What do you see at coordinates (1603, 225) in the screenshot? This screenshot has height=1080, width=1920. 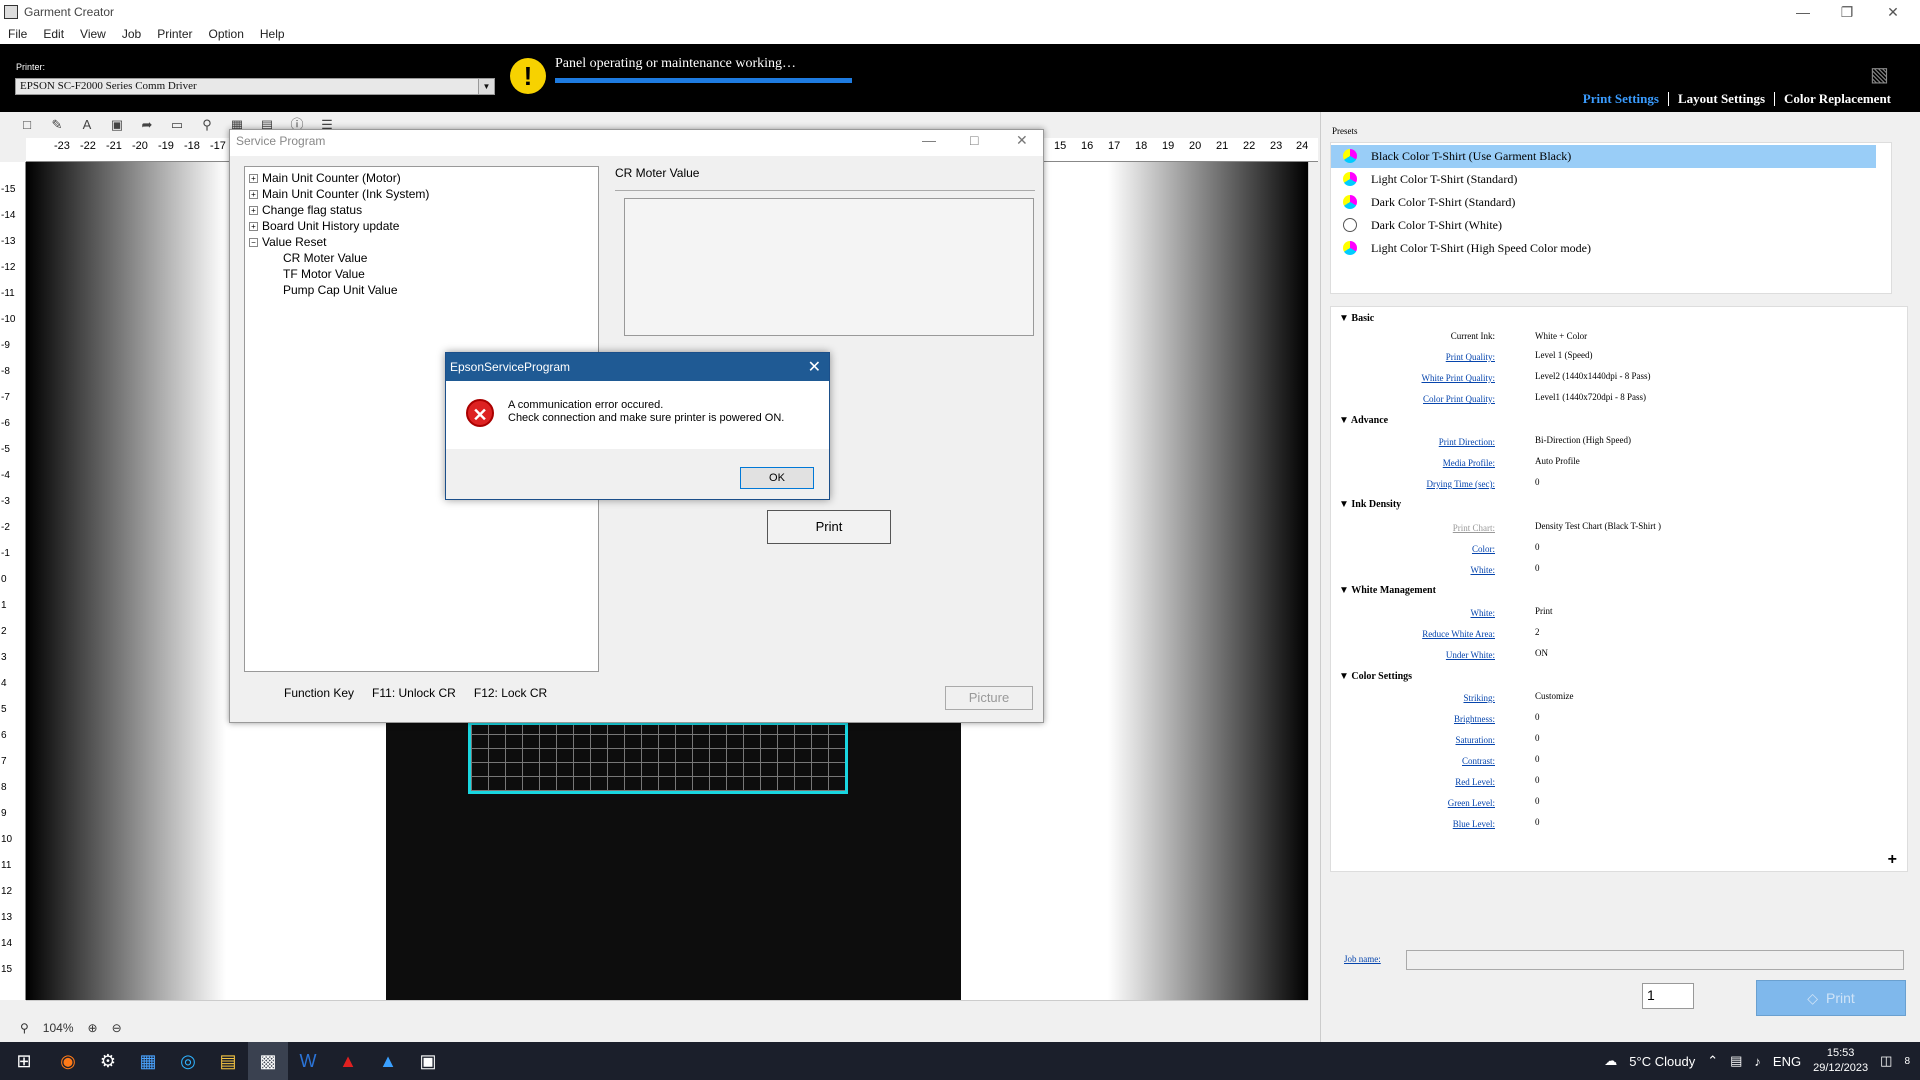 I see `preset-item: Dark Color T-Shirt (White)` at bounding box center [1603, 225].